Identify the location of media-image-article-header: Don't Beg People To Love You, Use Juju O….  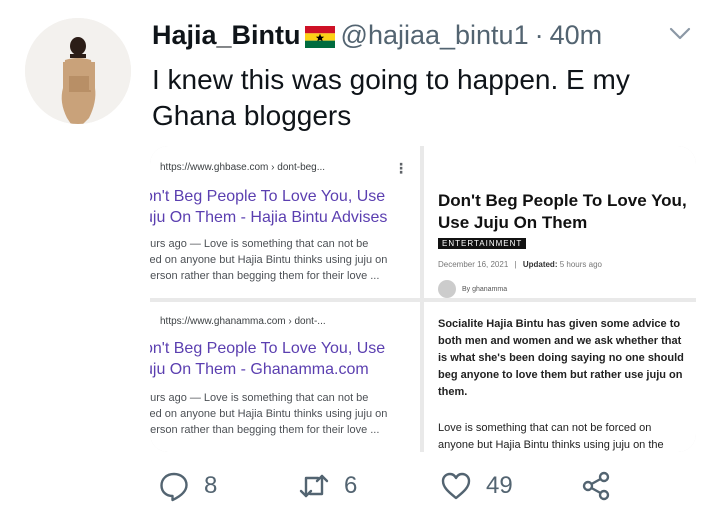
(560, 222).